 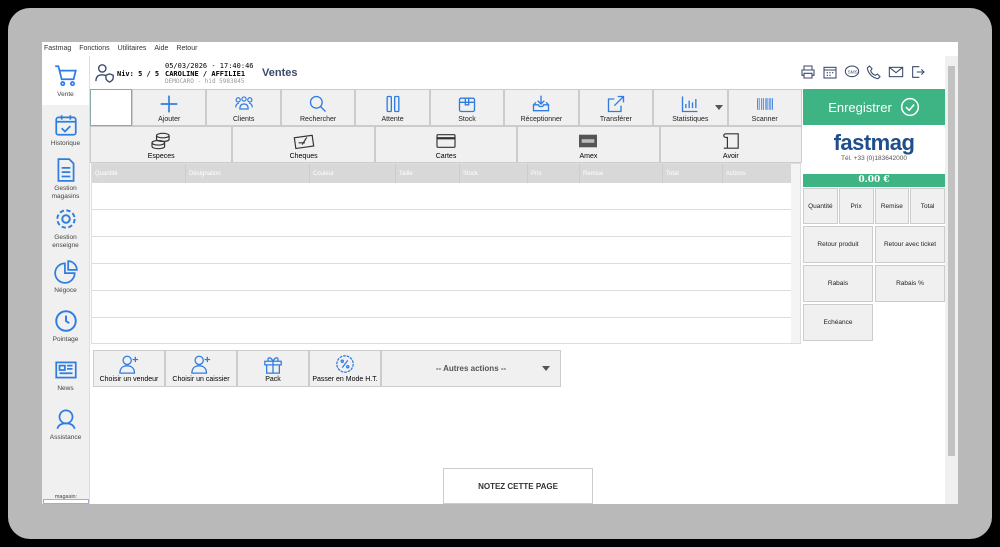 I want to click on prix-button: Prix, so click(x=856, y=206).